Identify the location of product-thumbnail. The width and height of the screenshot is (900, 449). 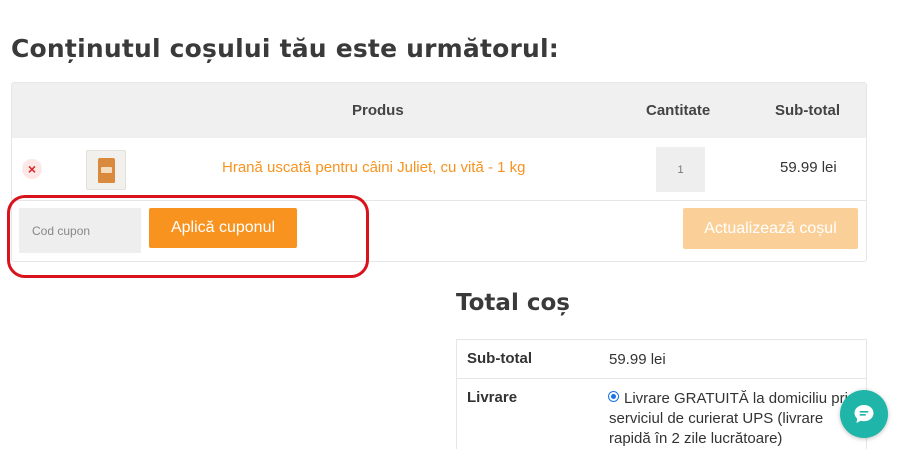
(106, 170).